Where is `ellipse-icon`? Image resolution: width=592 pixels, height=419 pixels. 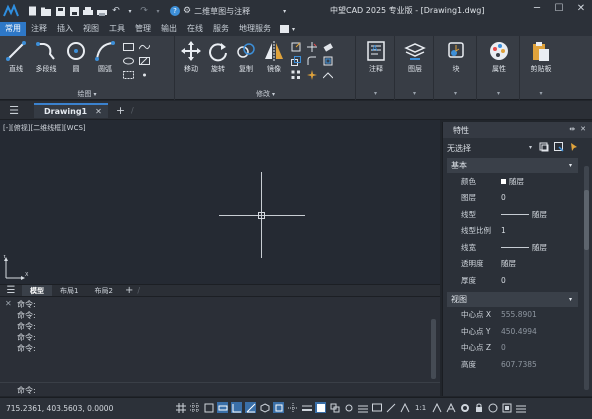 ellipse-icon is located at coordinates (128, 60).